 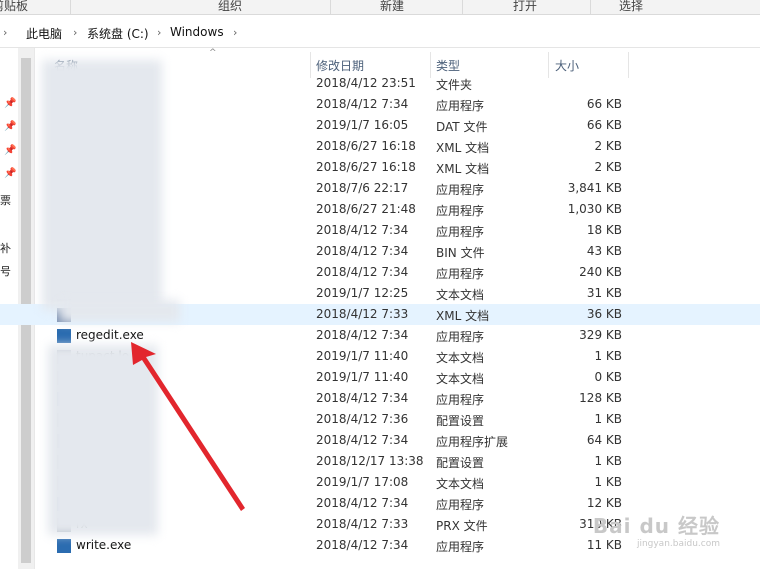 I want to click on annotation-arrow, so click(x=188, y=426).